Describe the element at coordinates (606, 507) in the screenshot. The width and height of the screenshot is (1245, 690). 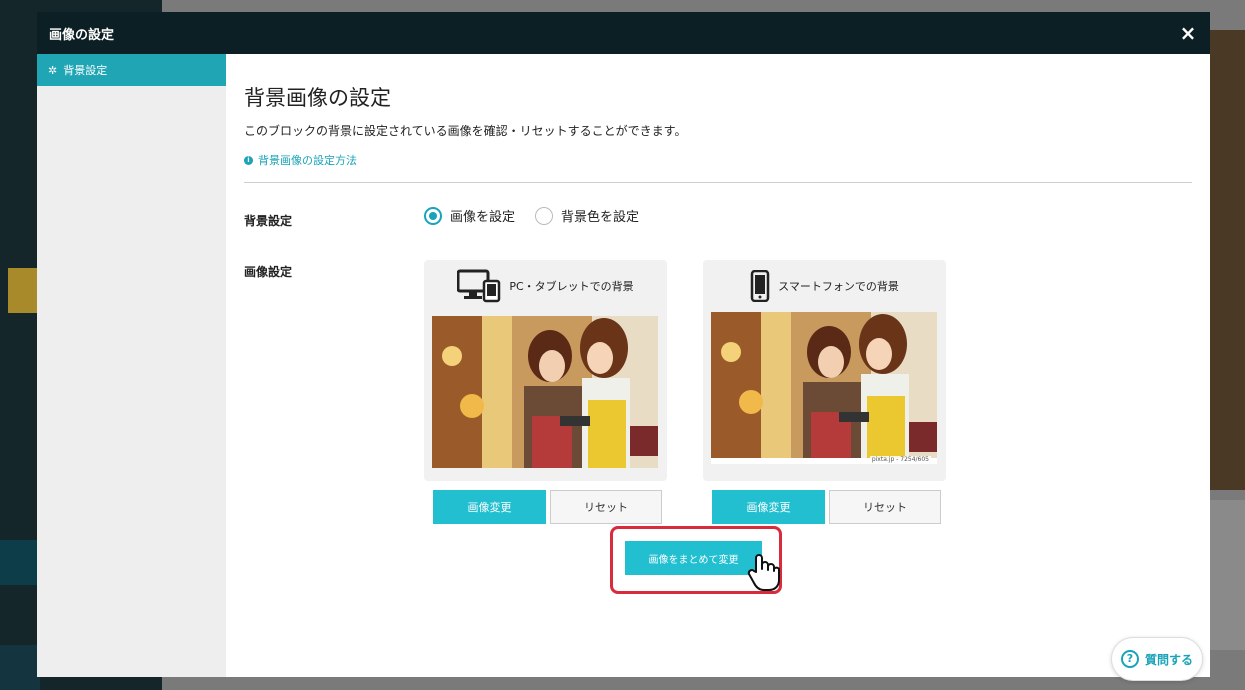
I see `pc-reset-button: リセット` at that location.